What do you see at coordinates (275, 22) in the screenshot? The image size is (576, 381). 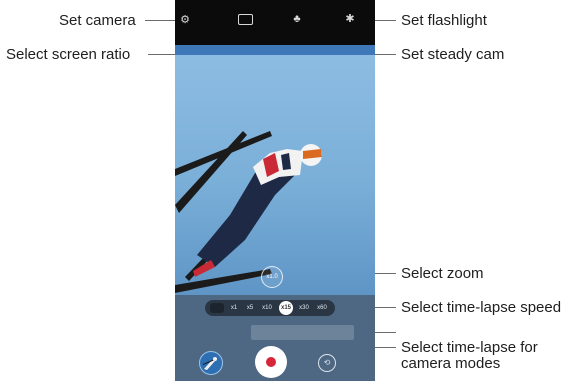 I see `camera-top-bar: ⚙ ♣ ✱` at bounding box center [275, 22].